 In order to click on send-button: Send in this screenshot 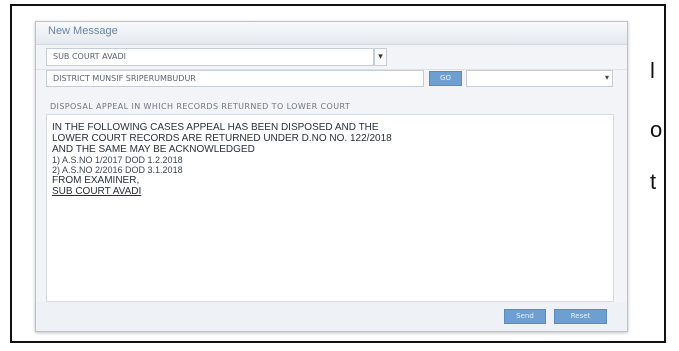, I will do `click(525, 316)`.